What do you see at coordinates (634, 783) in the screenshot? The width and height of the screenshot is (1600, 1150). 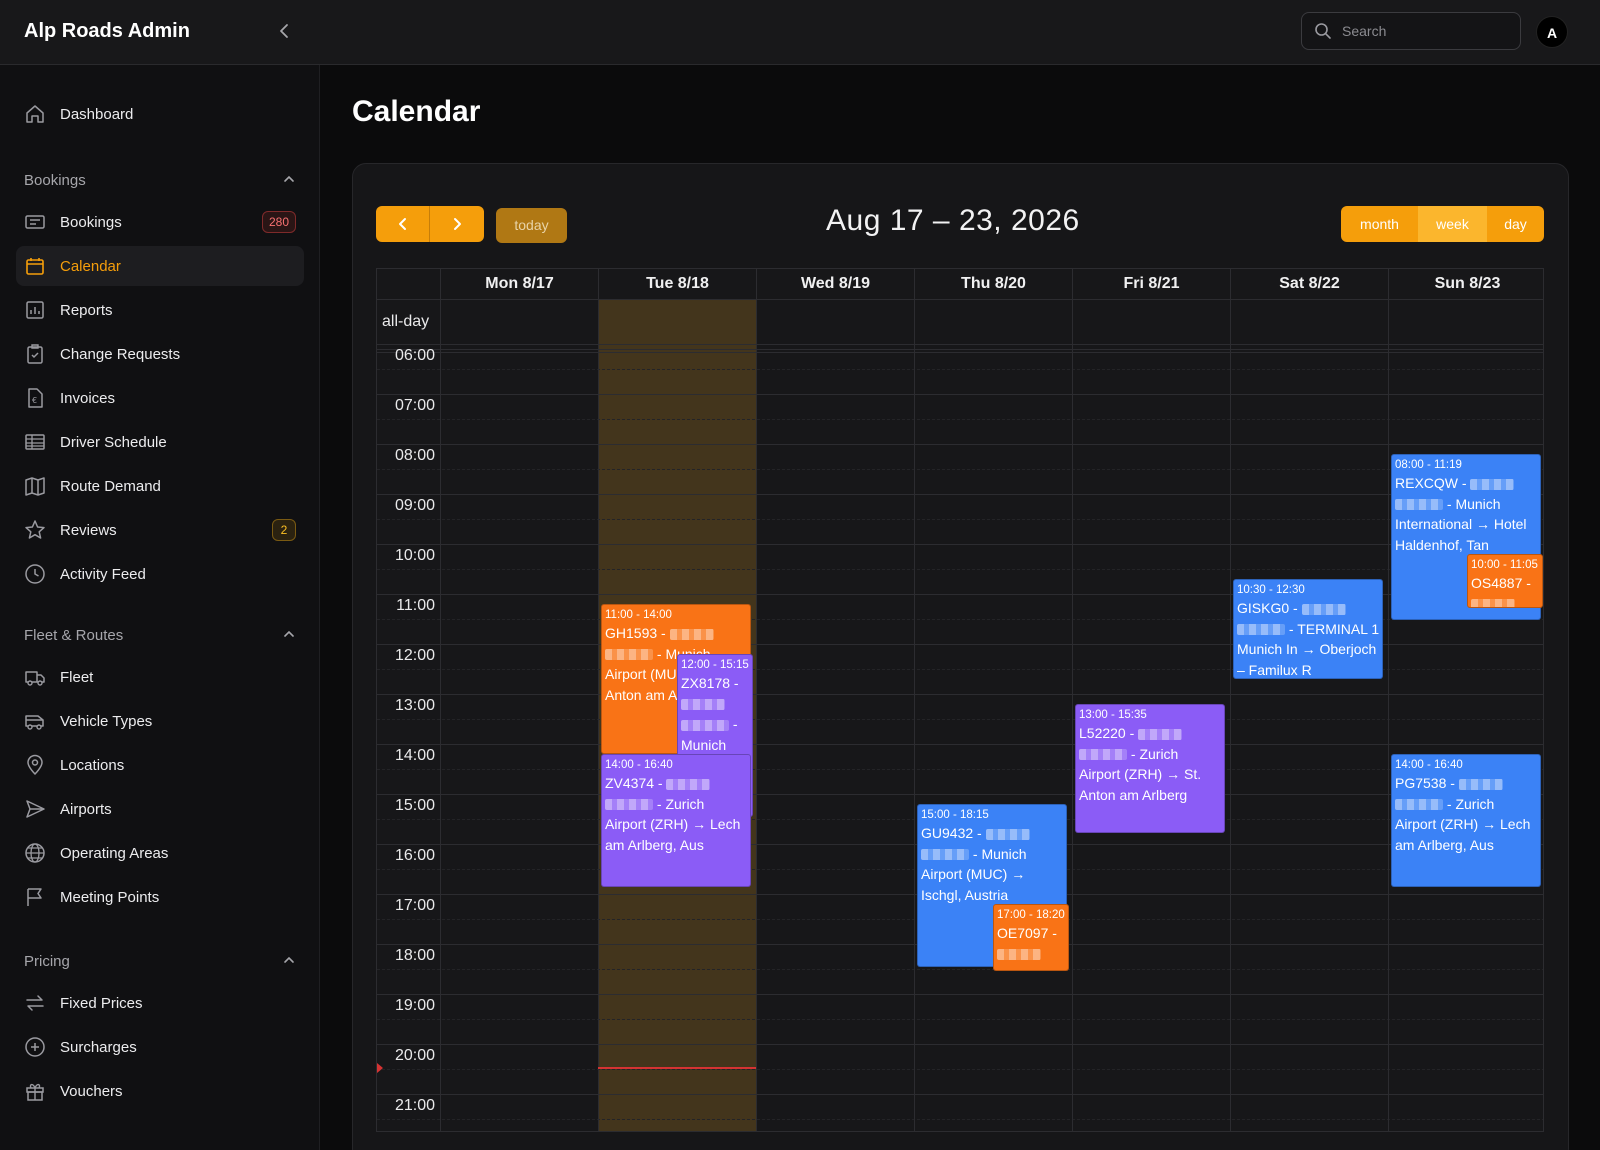 I see `event-code: ZV4374 -` at bounding box center [634, 783].